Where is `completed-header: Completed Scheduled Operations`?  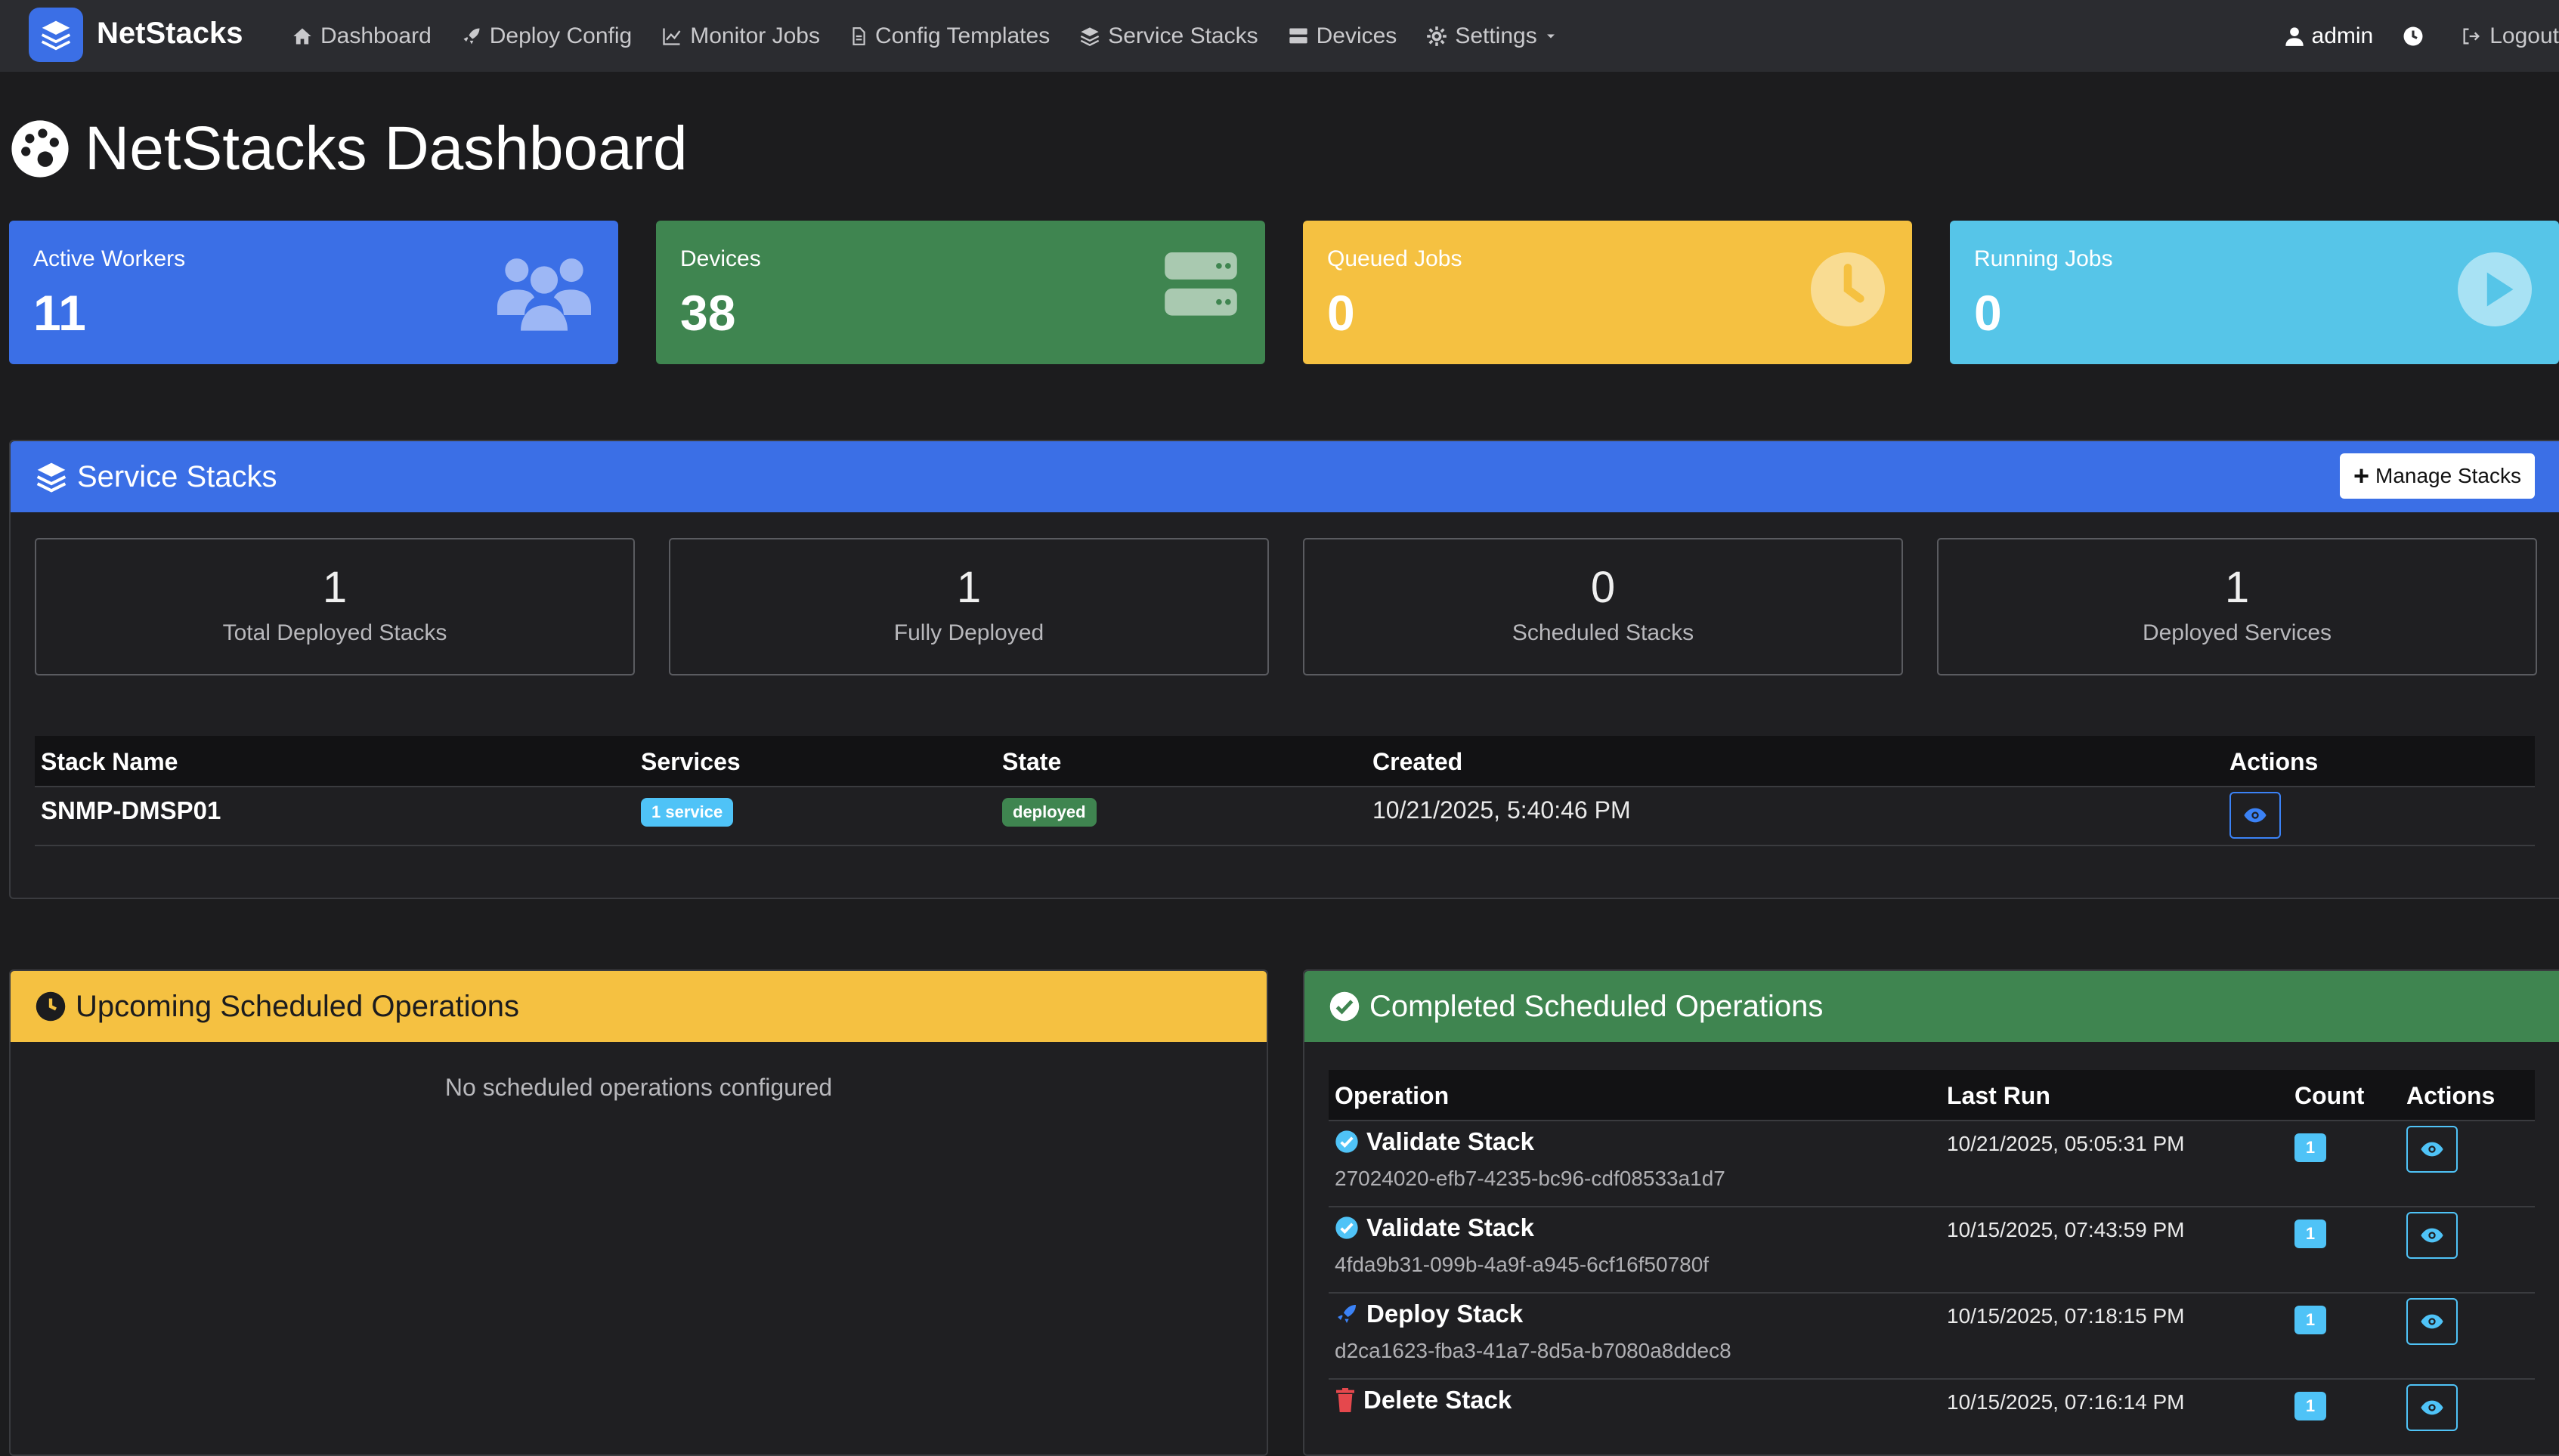
completed-header: Completed Scheduled Operations is located at coordinates (1931, 1006).